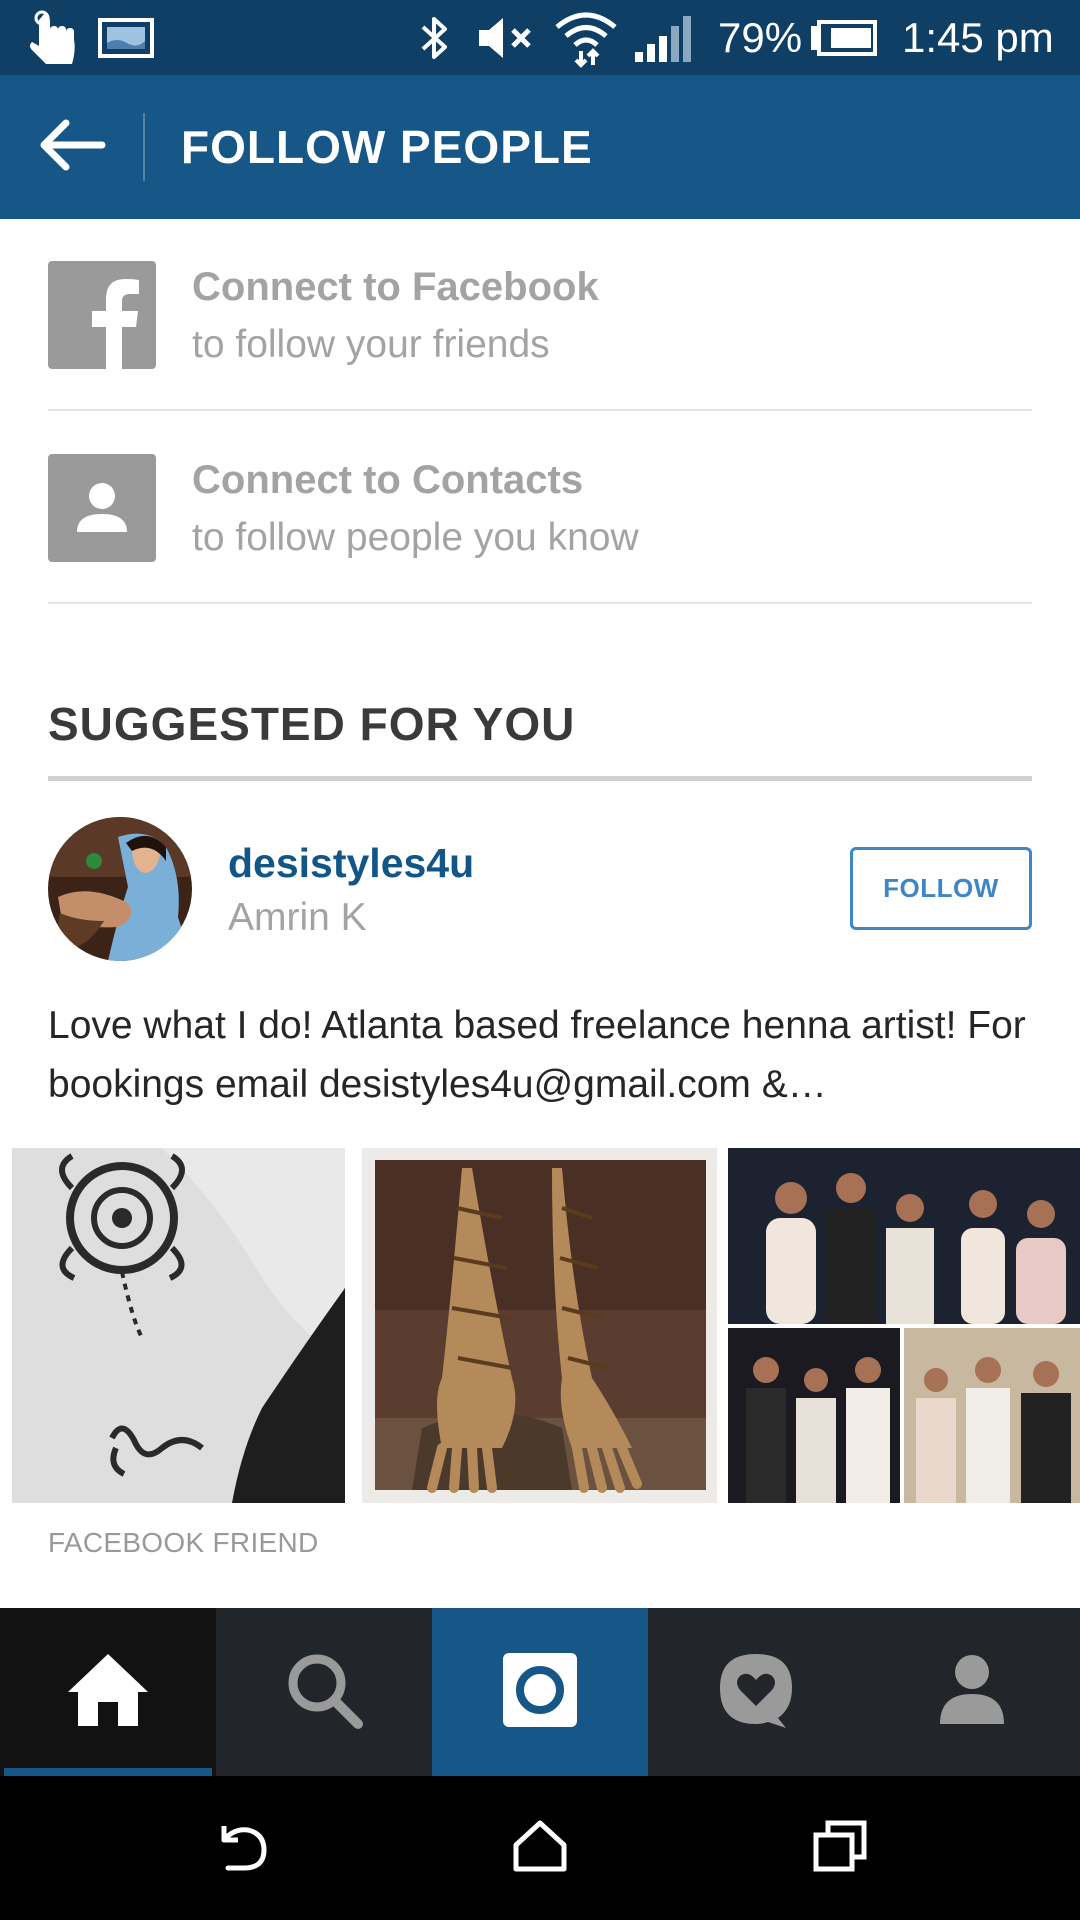 The width and height of the screenshot is (1080, 1920). I want to click on connect-facebook-subtitle: to follow your friends, so click(371, 344).